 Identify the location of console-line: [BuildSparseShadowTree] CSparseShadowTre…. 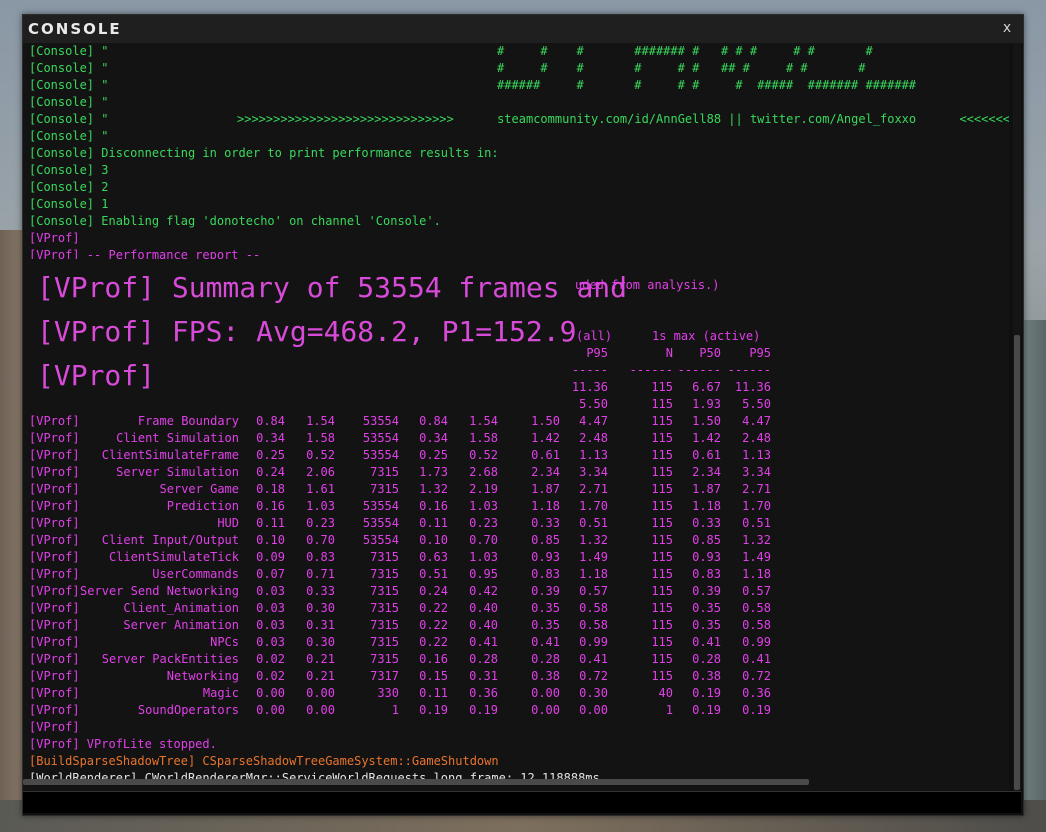
(264, 761).